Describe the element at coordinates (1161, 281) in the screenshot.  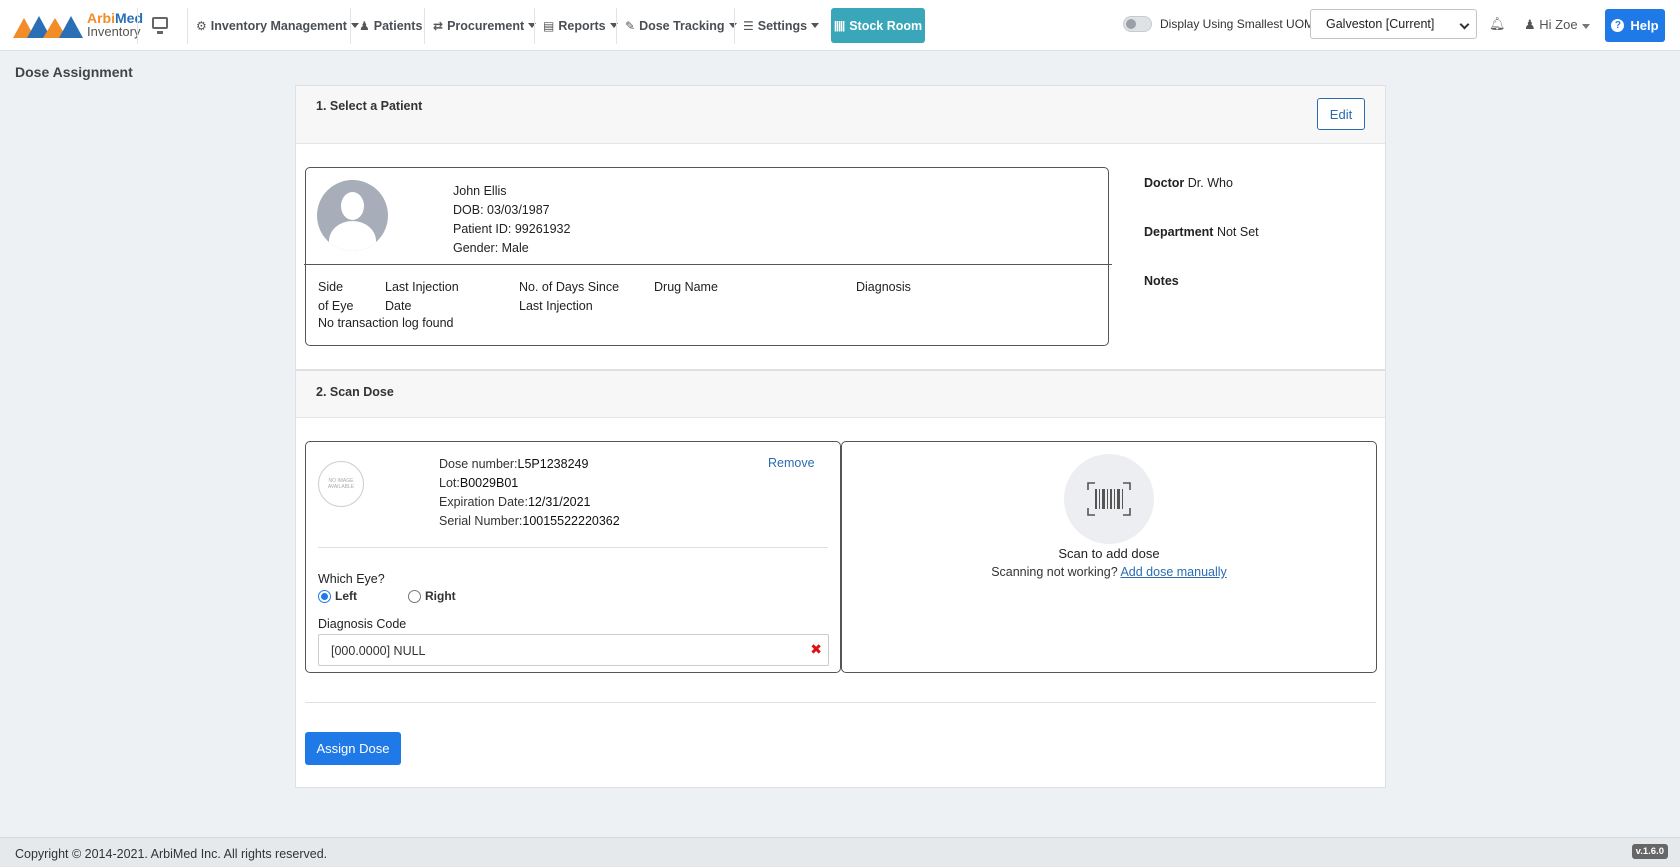
I see `notes-info: Notes` at that location.